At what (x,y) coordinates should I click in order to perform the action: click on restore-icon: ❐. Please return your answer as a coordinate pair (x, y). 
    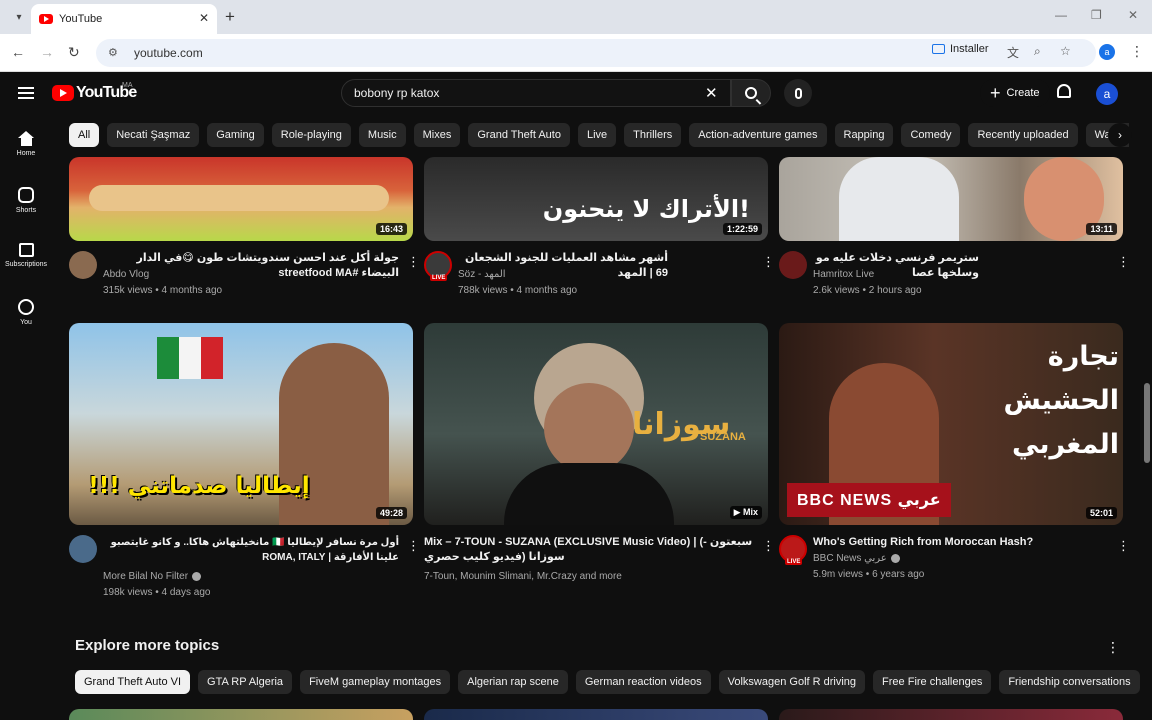
    Looking at the image, I should click on (1096, 15).